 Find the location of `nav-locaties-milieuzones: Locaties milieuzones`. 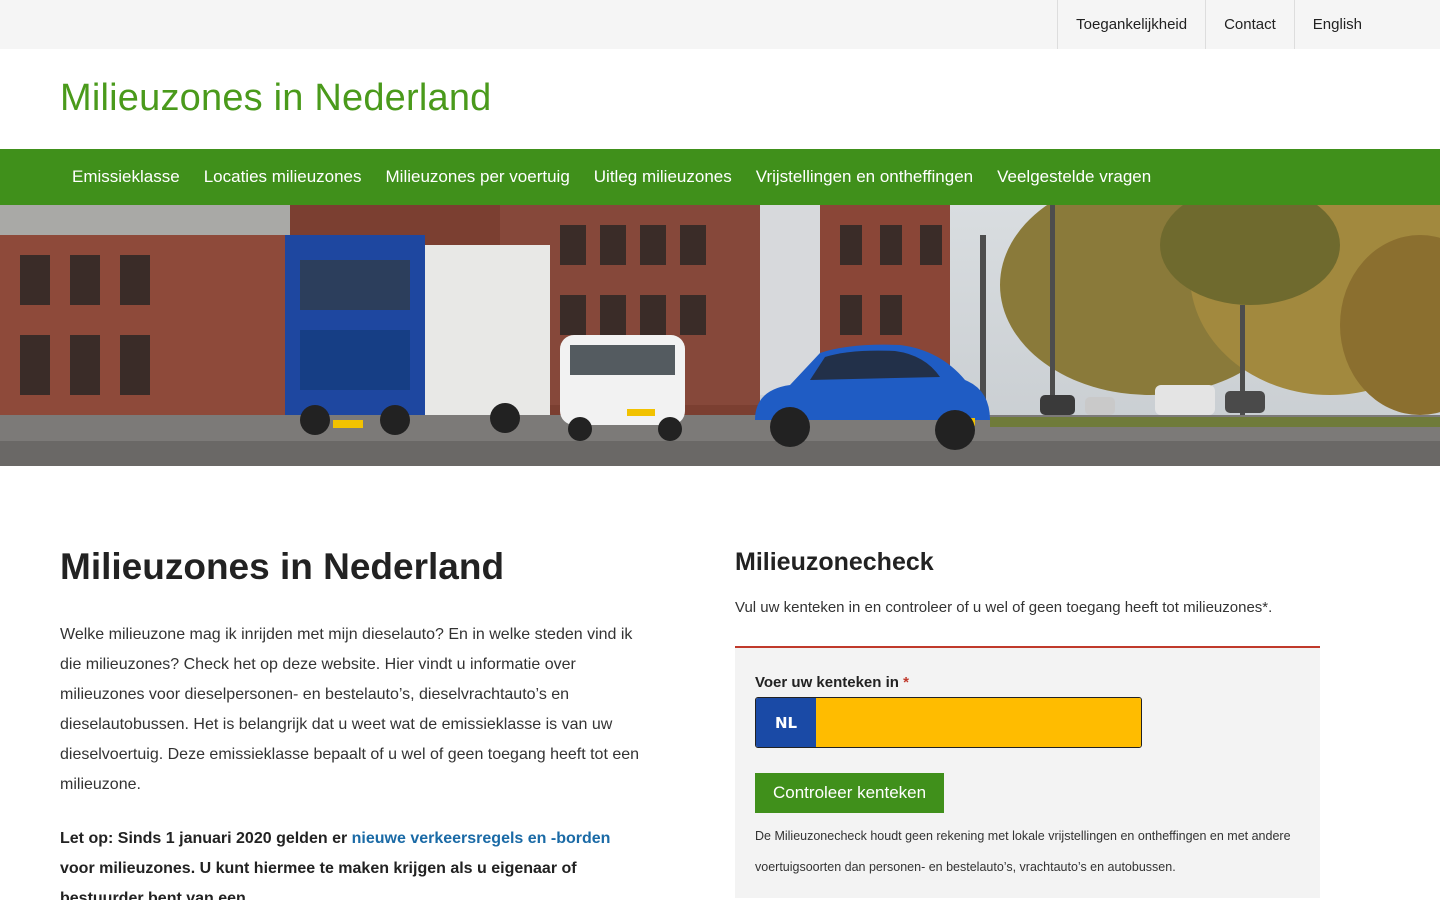

nav-locaties-milieuzones: Locaties milieuzones is located at coordinates (283, 177).